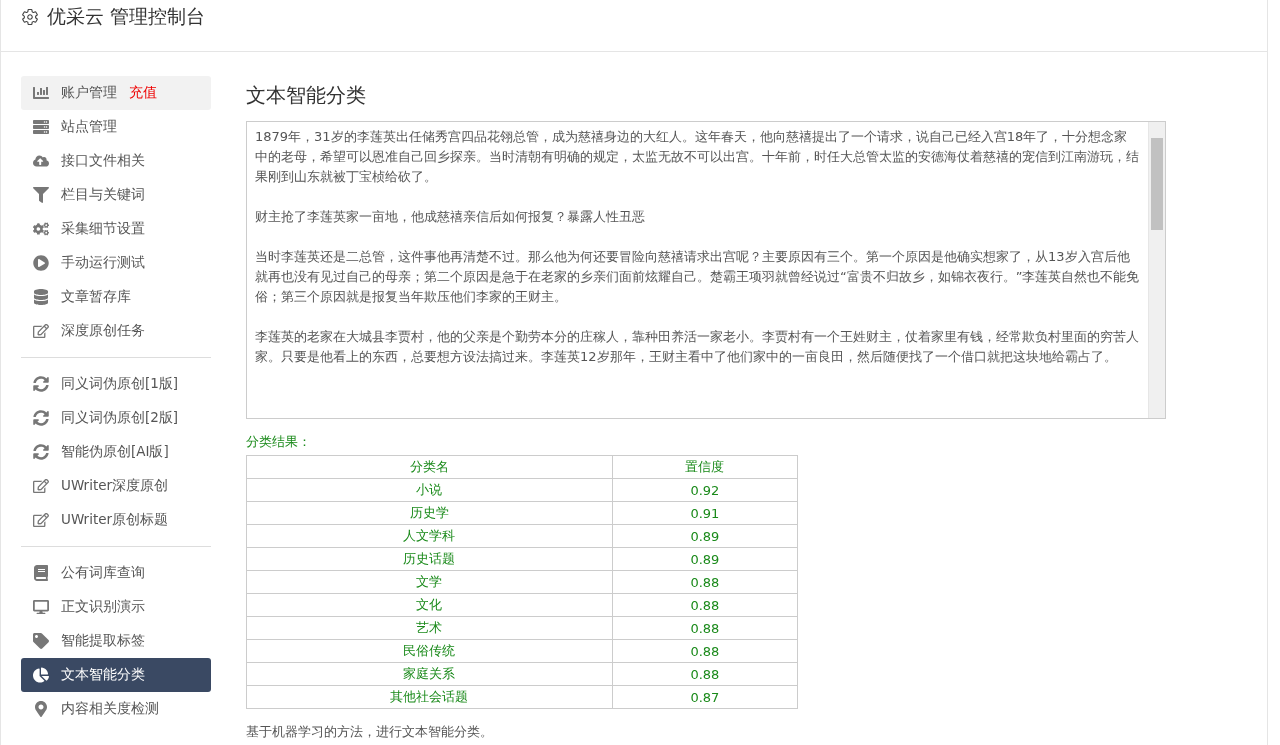  I want to click on table-cell: 0.91, so click(705, 513).